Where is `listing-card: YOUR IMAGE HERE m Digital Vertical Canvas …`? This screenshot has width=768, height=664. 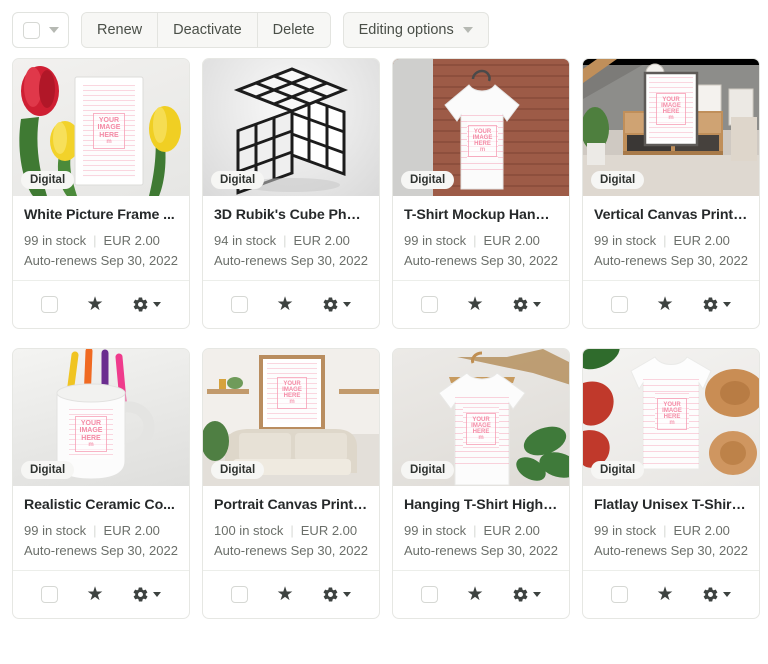 listing-card: YOUR IMAGE HERE m Digital Vertical Canvas … is located at coordinates (671, 193).